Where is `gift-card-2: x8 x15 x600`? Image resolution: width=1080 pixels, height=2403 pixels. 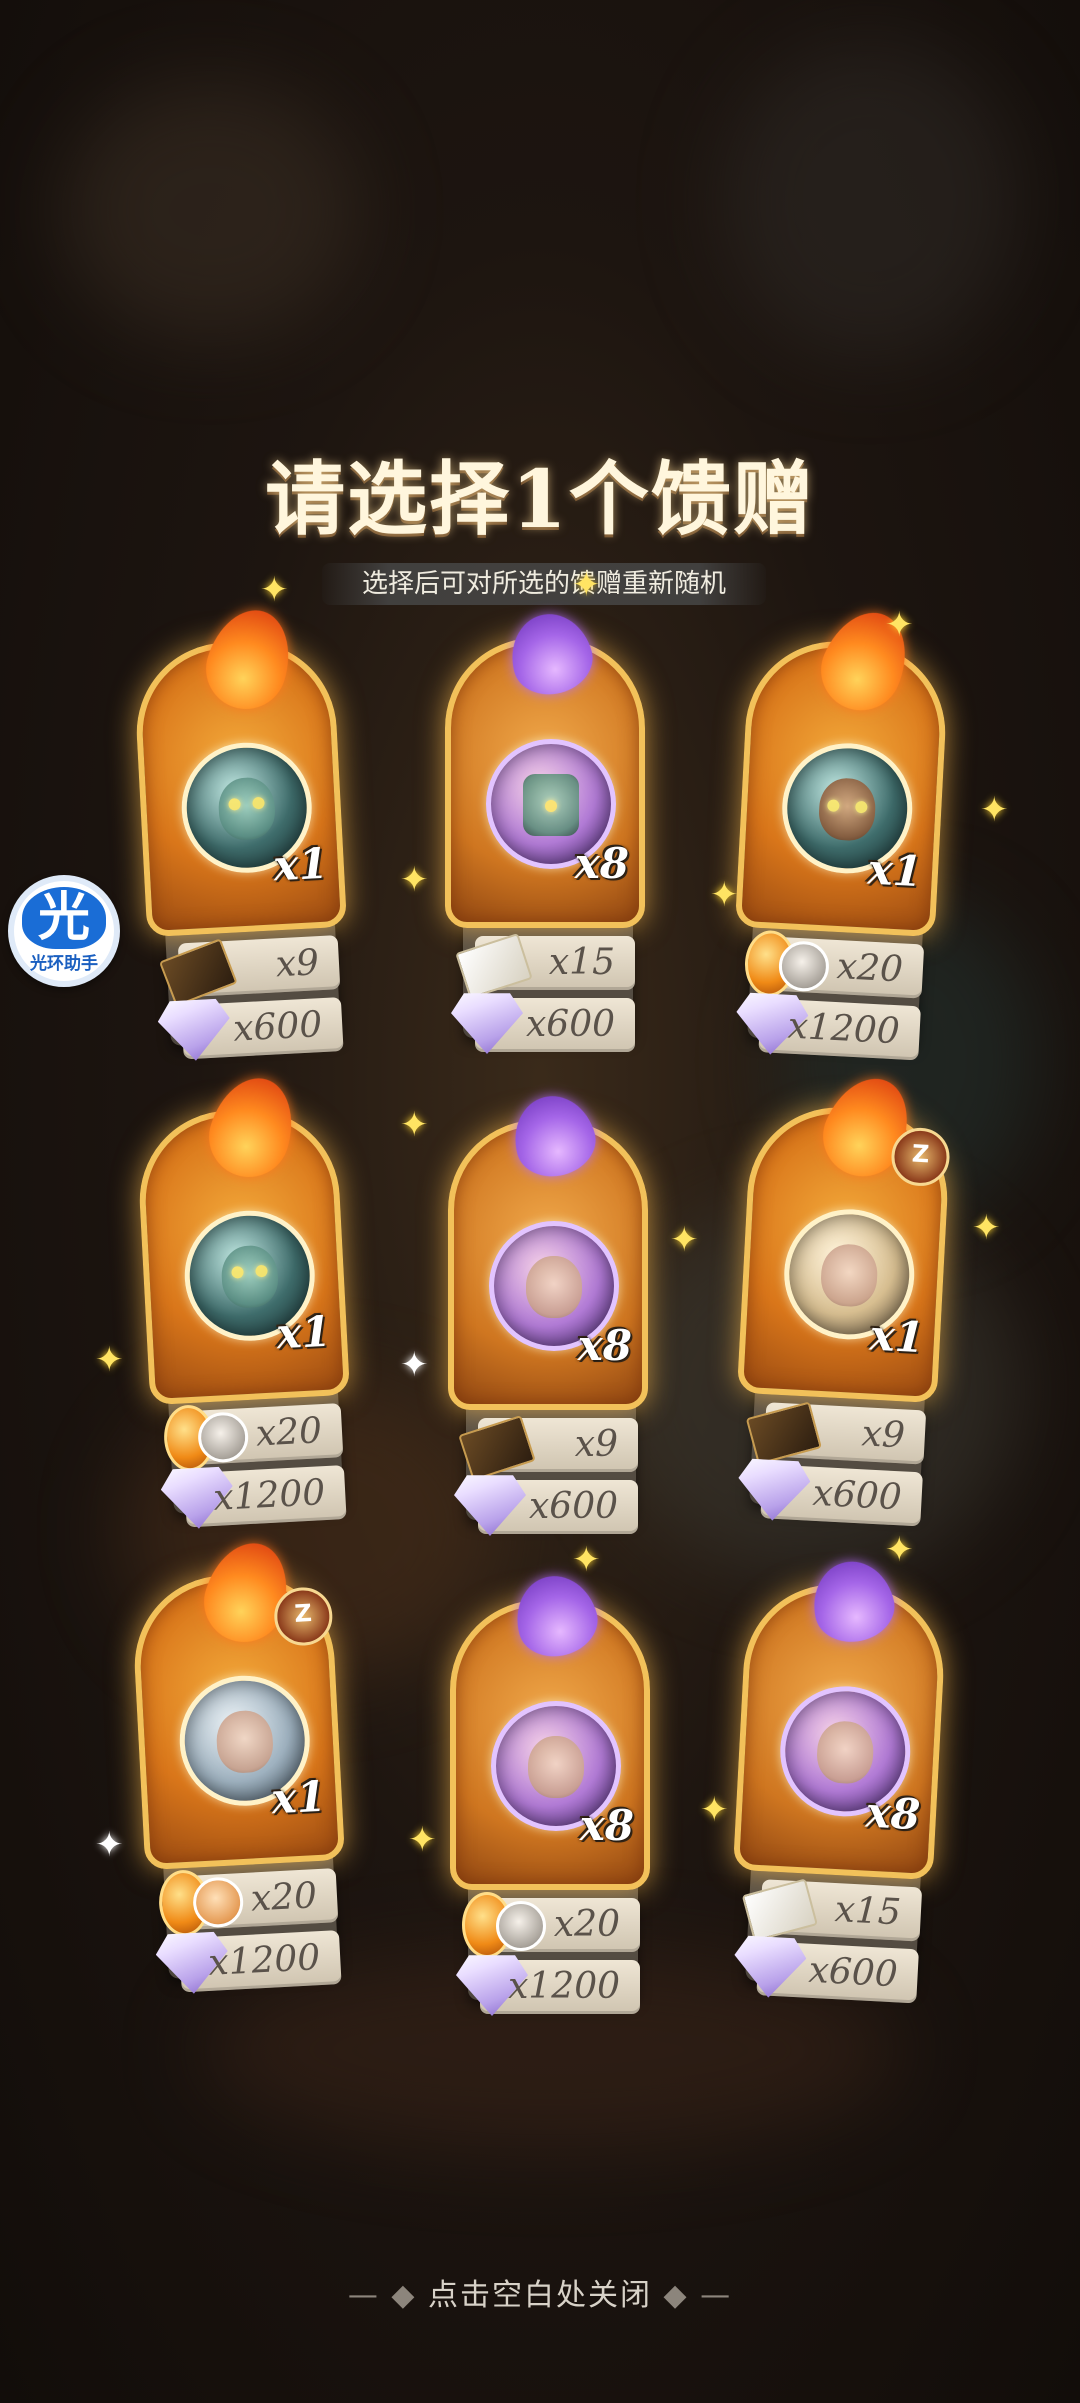 gift-card-2: x8 x15 x600 is located at coordinates (545, 829).